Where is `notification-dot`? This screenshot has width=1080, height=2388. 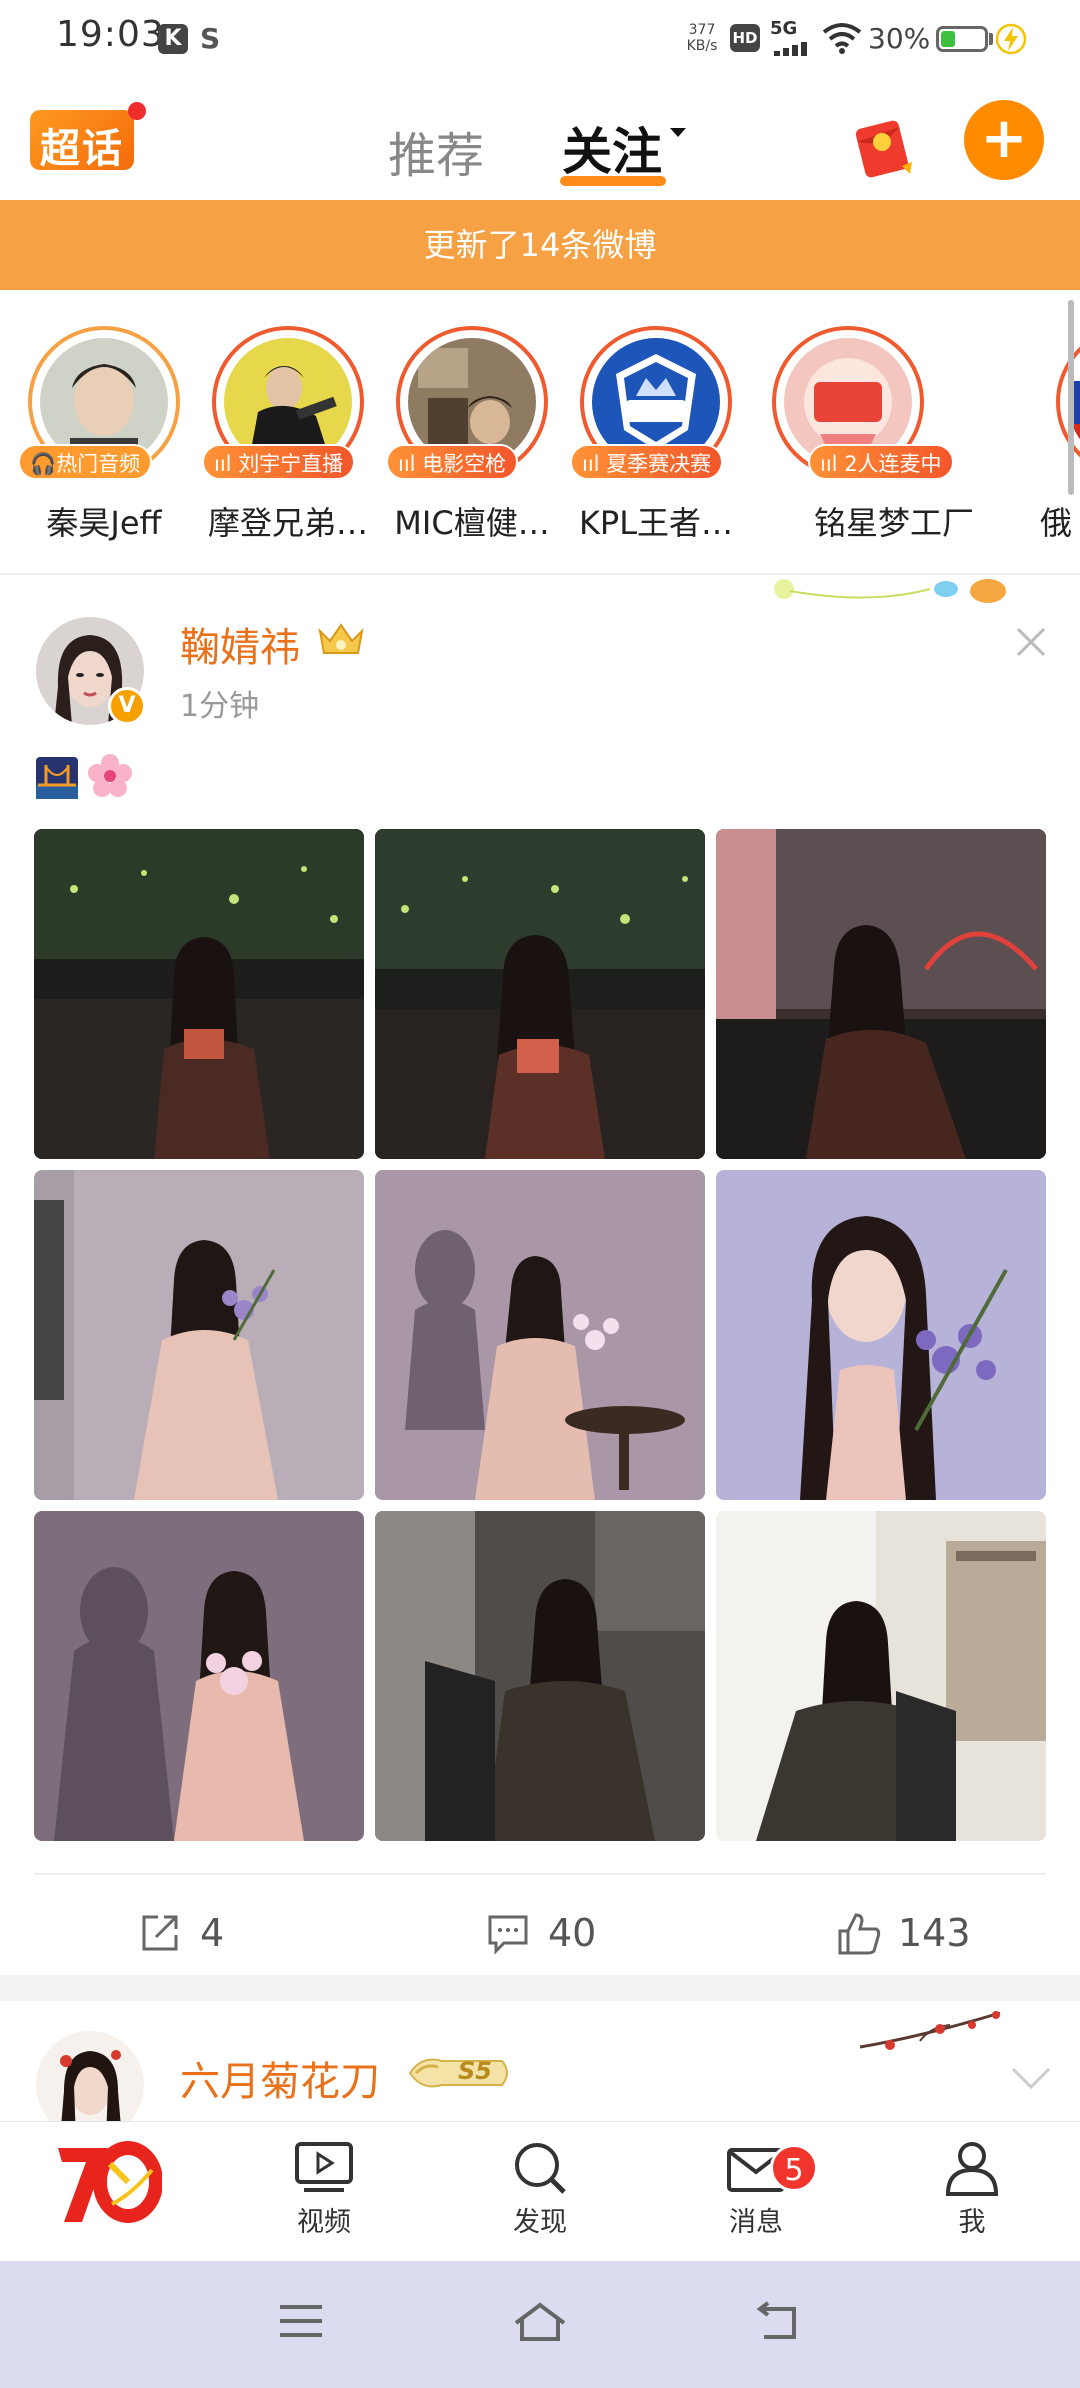 notification-dot is located at coordinates (137, 111).